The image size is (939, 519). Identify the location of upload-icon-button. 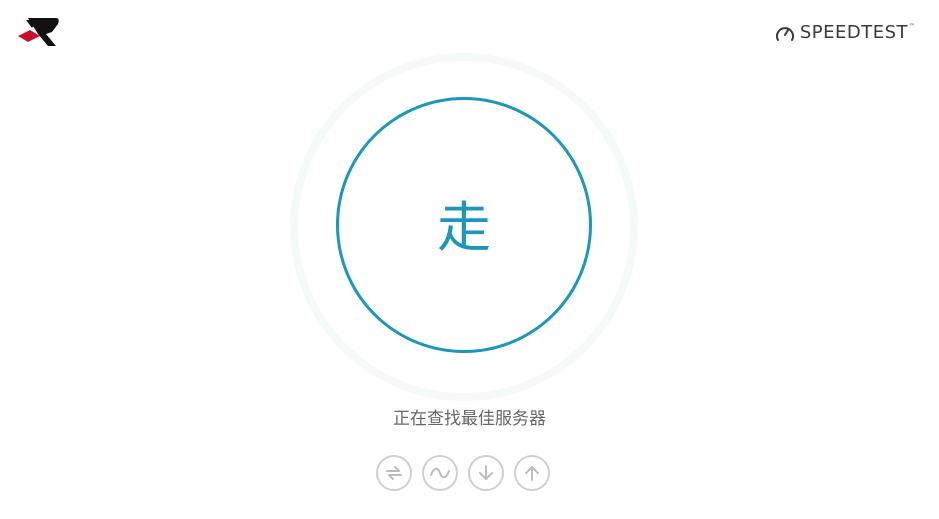
(532, 473).